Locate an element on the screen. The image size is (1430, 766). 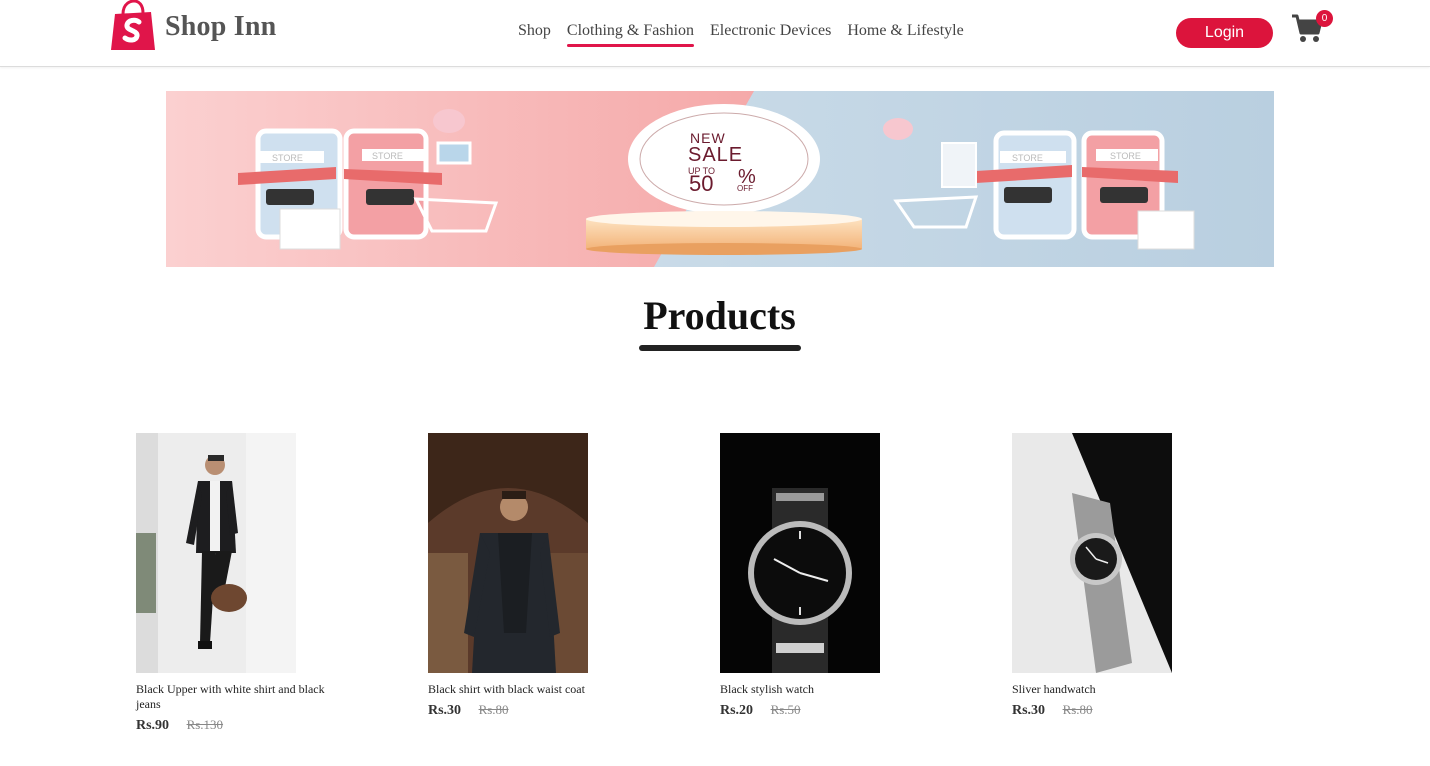
cart-button: 0 is located at coordinates (1312, 28).